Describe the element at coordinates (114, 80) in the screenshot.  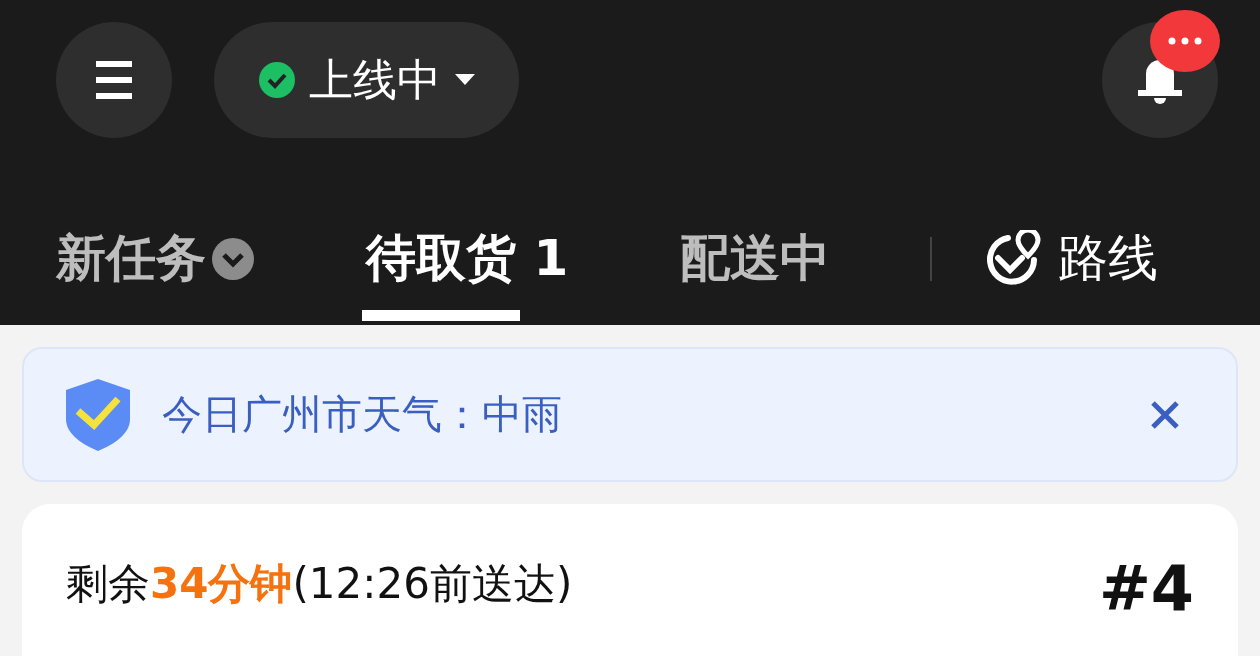
I see `menu-icon` at that location.